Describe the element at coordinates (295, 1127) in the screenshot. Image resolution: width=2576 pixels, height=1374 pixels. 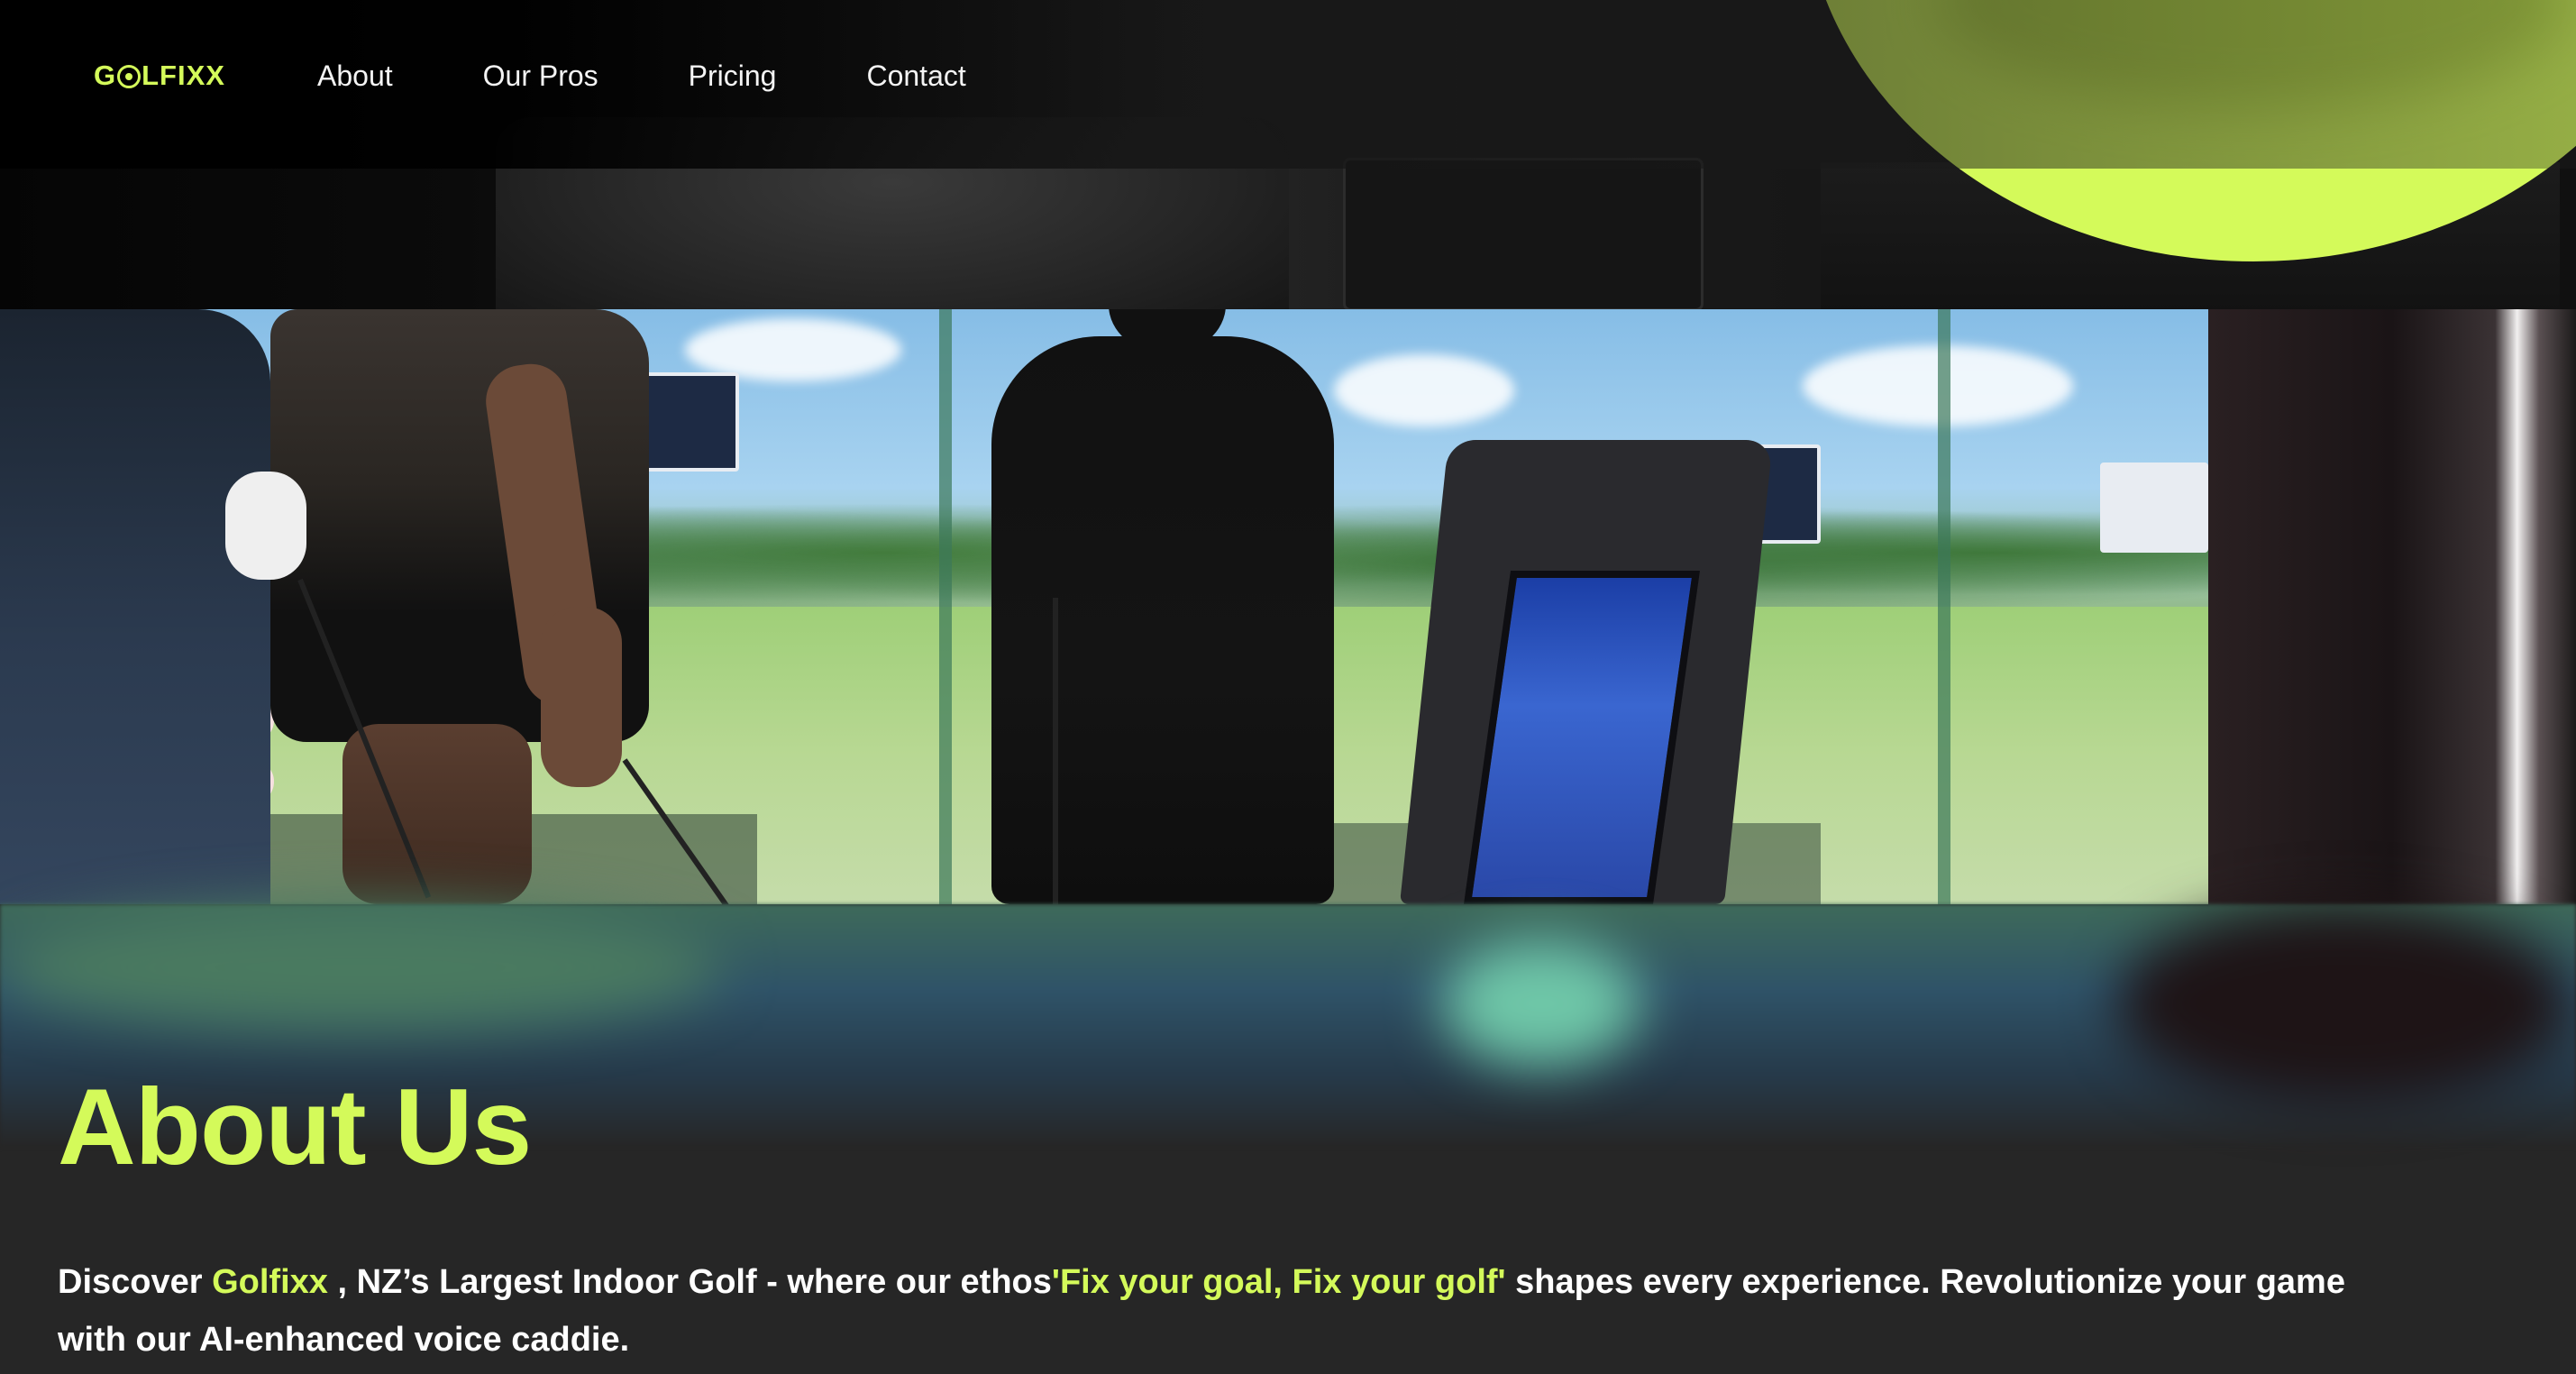
I see `about-title: About Us` at that location.